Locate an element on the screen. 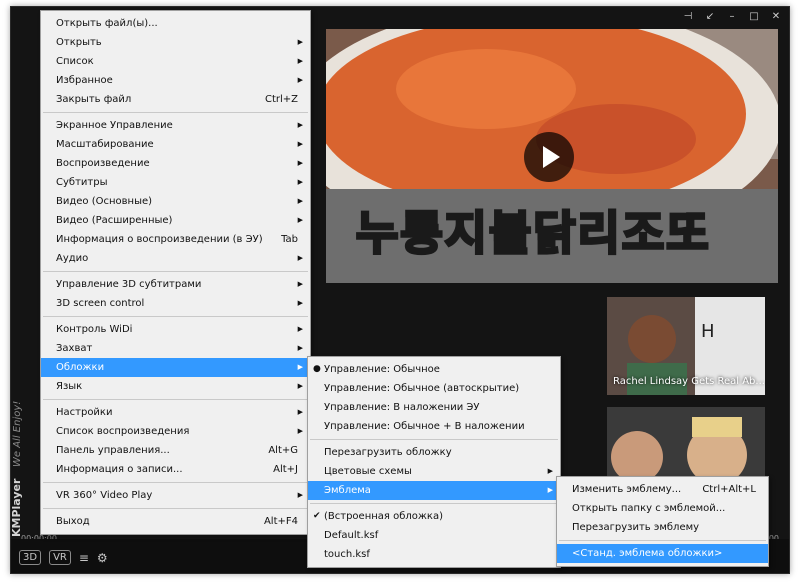 The image size is (800, 584). skin-color-schemes: Цветовые схемы ▶ is located at coordinates (434, 471).